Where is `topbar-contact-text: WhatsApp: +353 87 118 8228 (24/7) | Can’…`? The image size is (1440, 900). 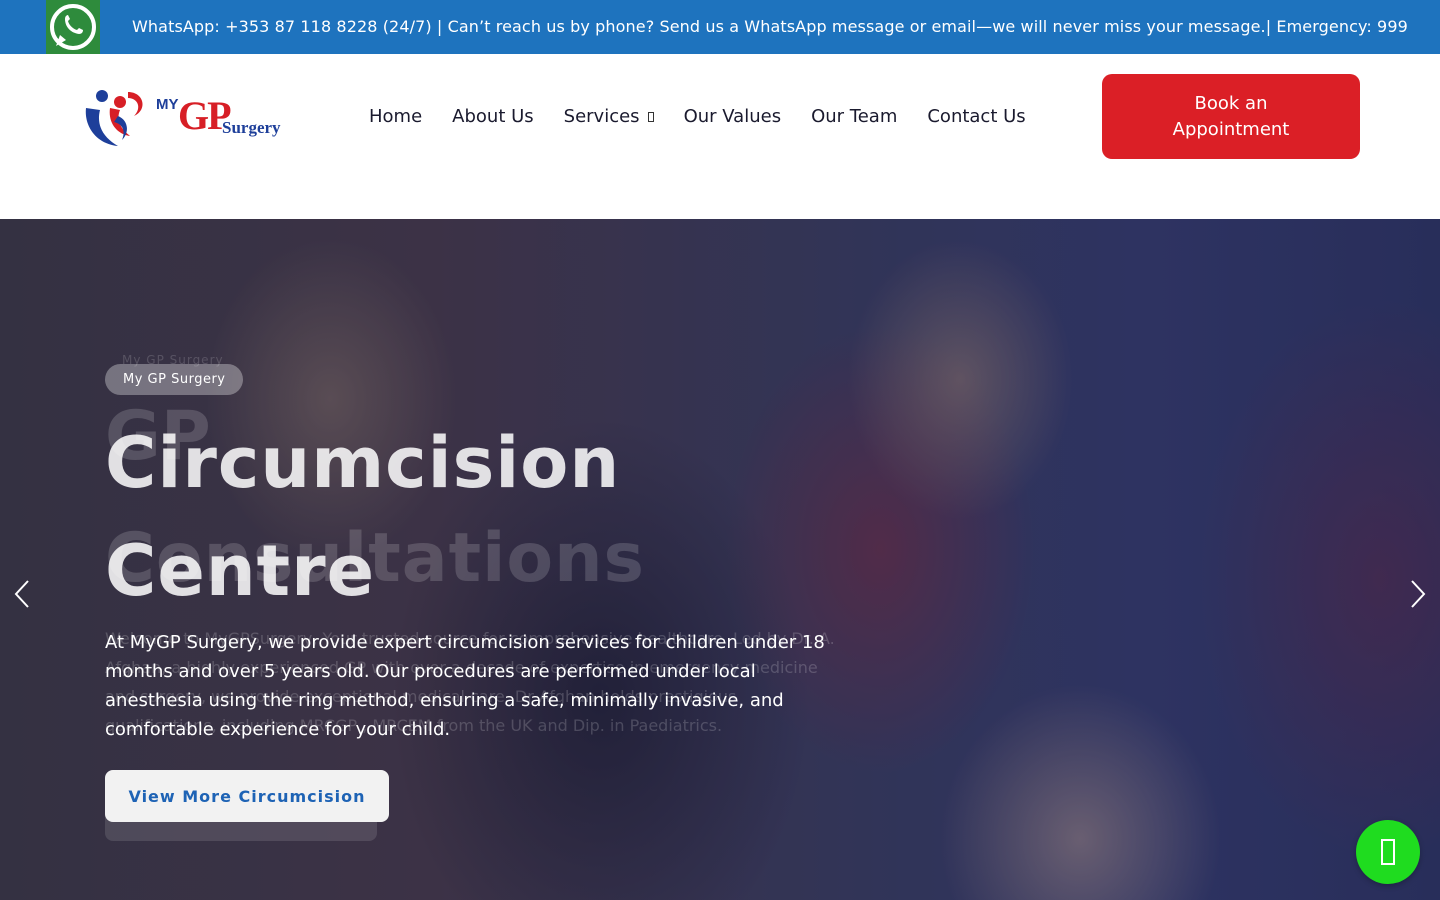 topbar-contact-text: WhatsApp: +353 87 118 8228 (24/7) | Can’… is located at coordinates (770, 26).